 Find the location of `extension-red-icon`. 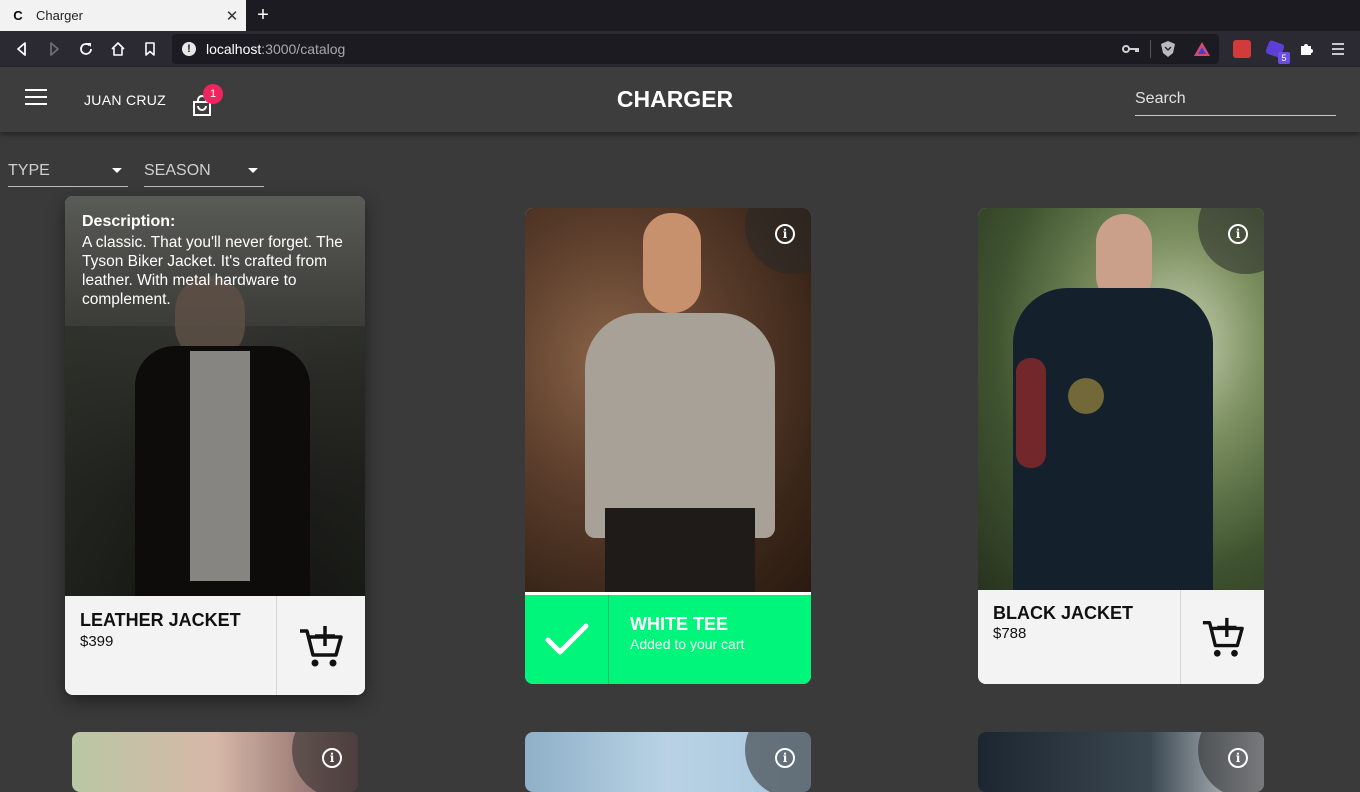

extension-red-icon is located at coordinates (1242, 49).